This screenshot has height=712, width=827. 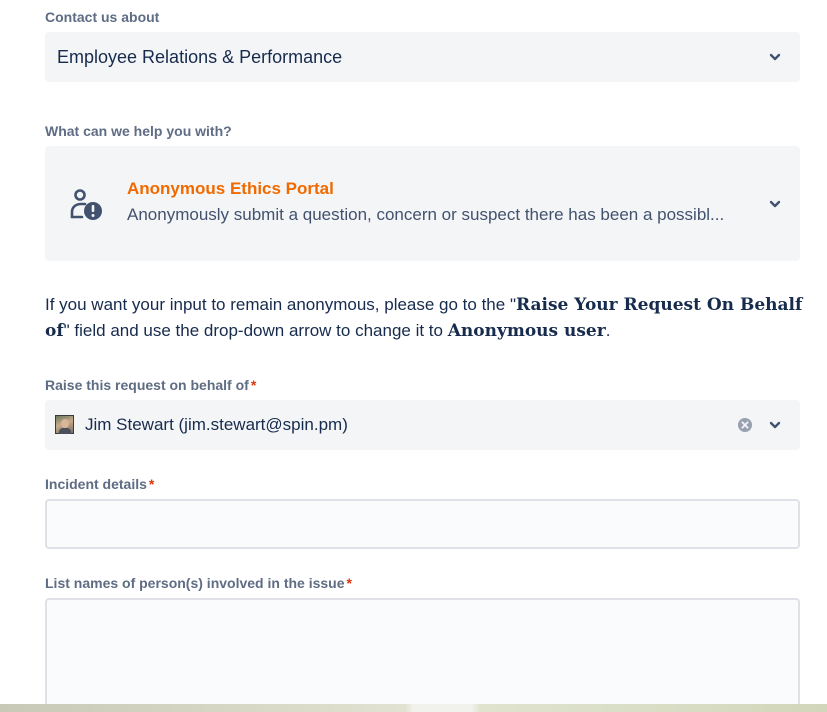 What do you see at coordinates (102, 17) in the screenshot?
I see `contact-label: Contact us about` at bounding box center [102, 17].